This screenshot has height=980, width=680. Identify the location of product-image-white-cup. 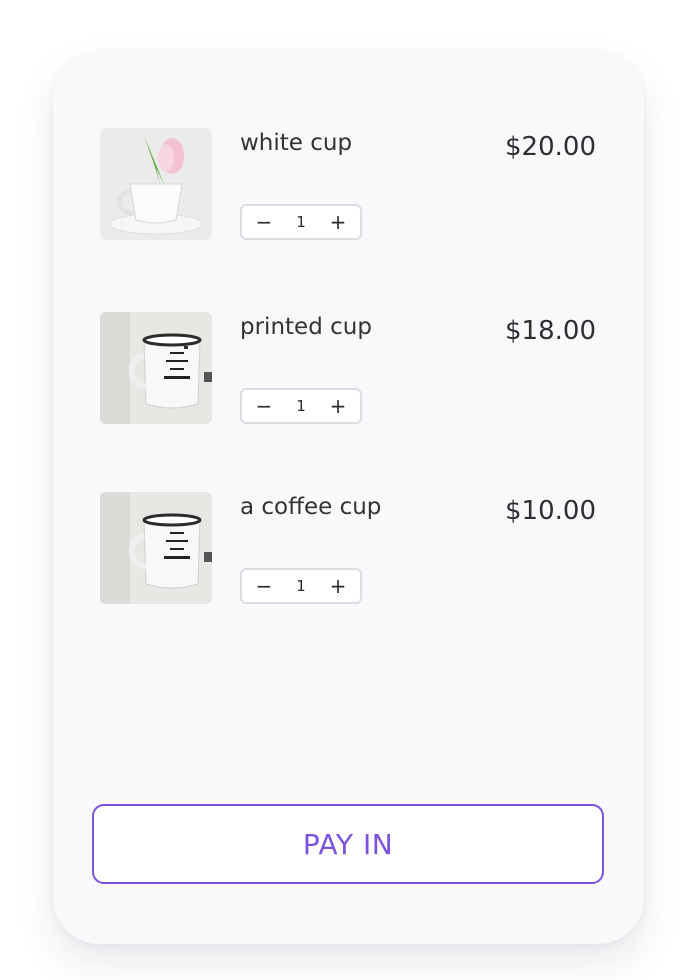
(156, 184).